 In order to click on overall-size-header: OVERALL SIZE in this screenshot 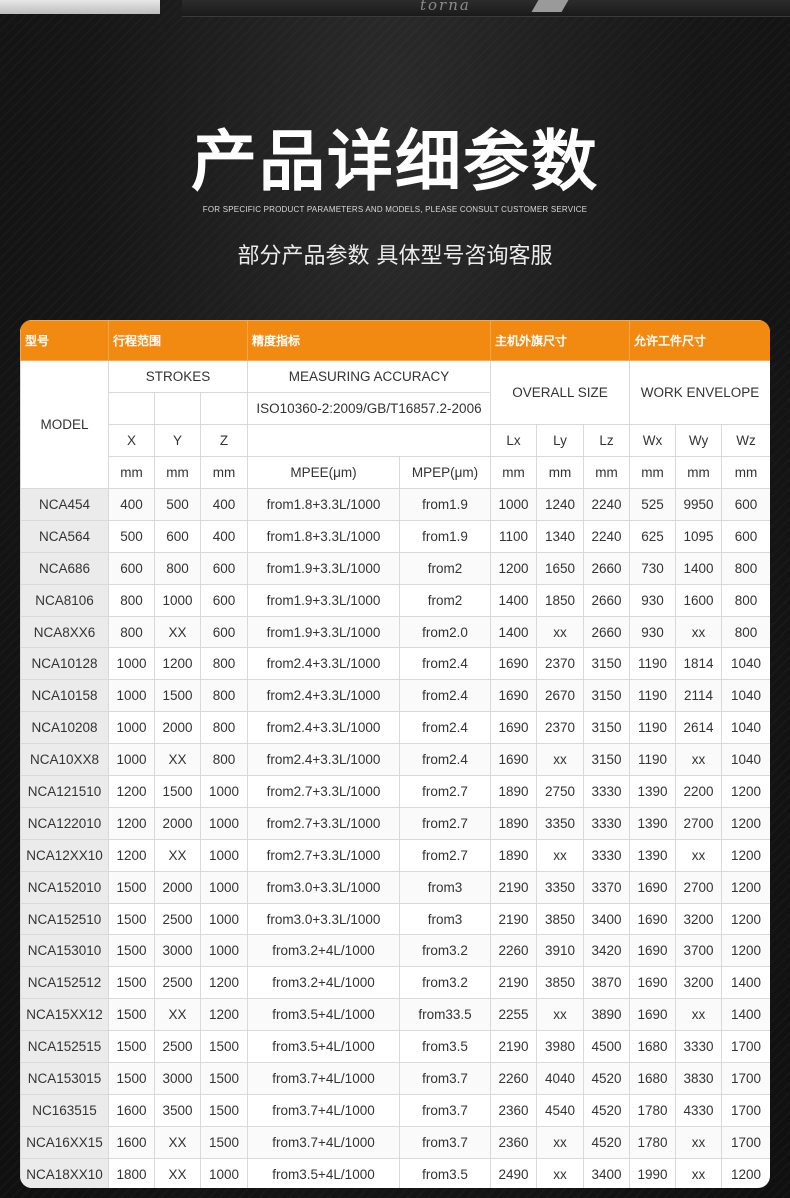, I will do `click(560, 392)`.